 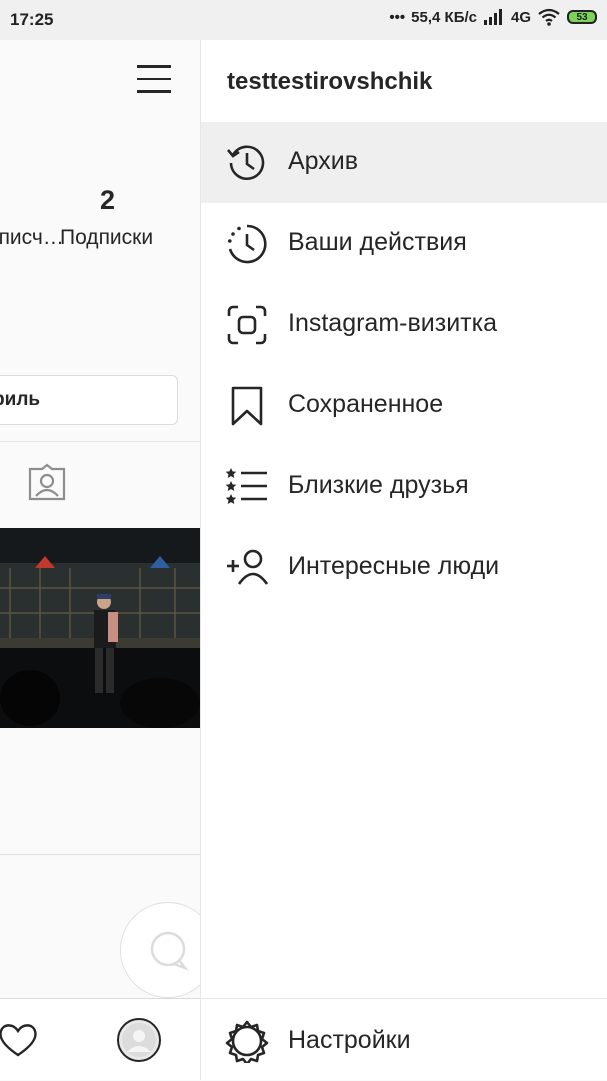 I want to click on nametag-icon, so click(x=247, y=325).